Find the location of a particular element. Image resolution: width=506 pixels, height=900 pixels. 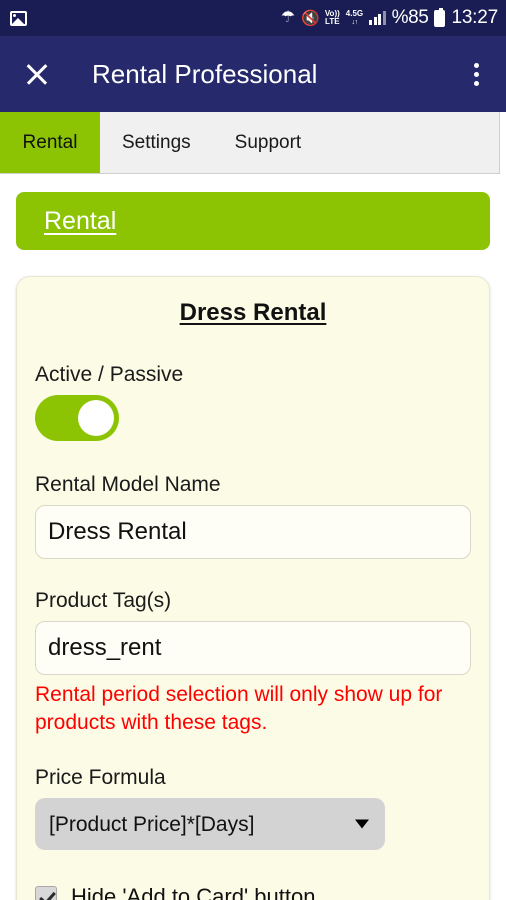

network-generation-label: 4.5G is located at coordinates (354, 13).